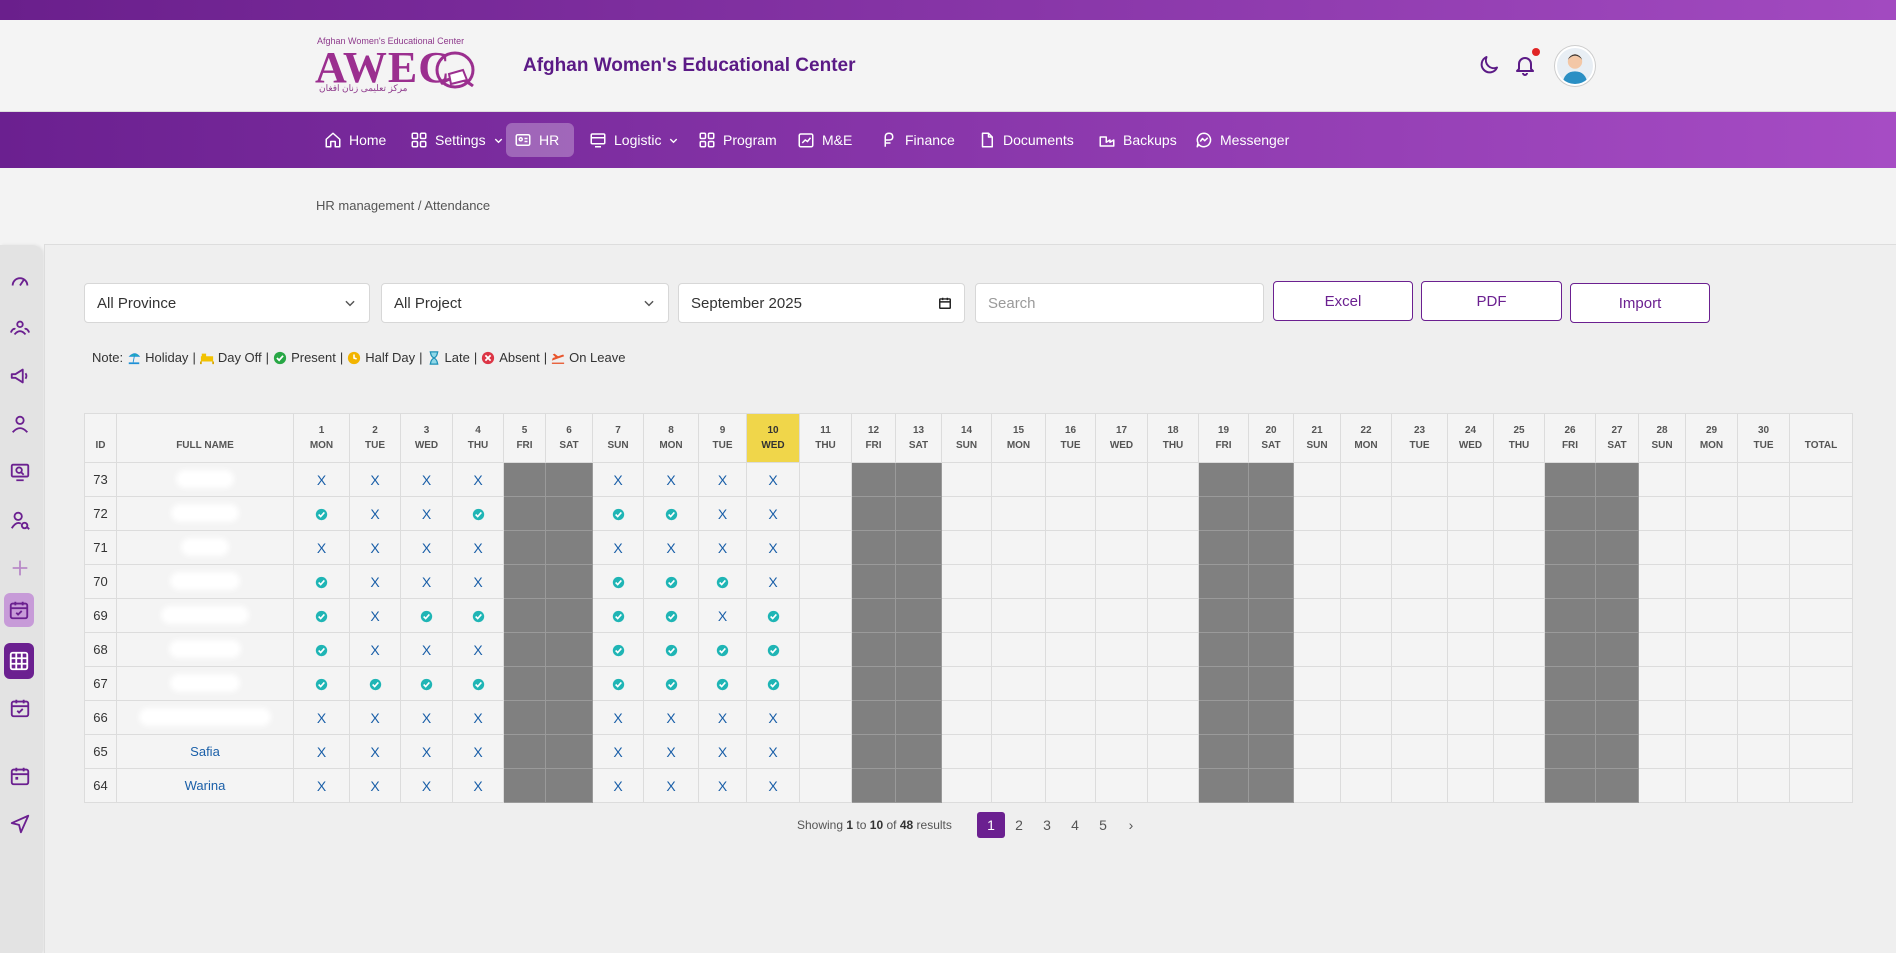  I want to click on megaphone-icon, so click(20, 376).